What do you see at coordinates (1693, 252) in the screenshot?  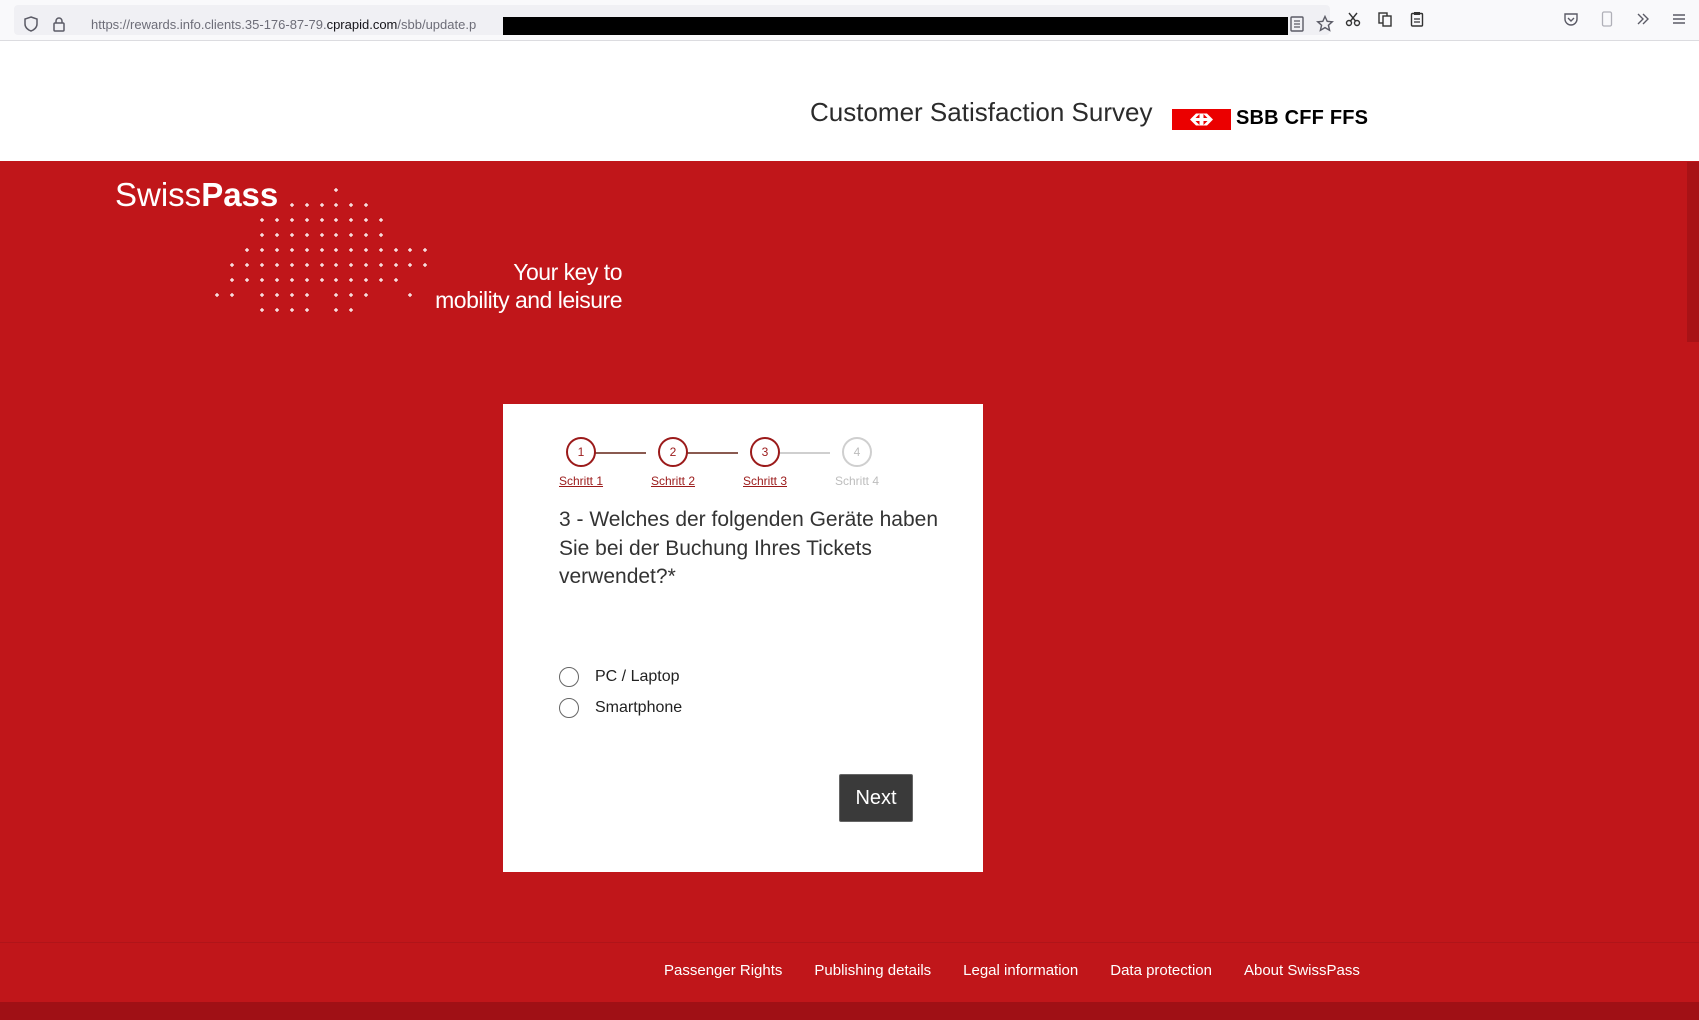 I see `page-scrollbar` at bounding box center [1693, 252].